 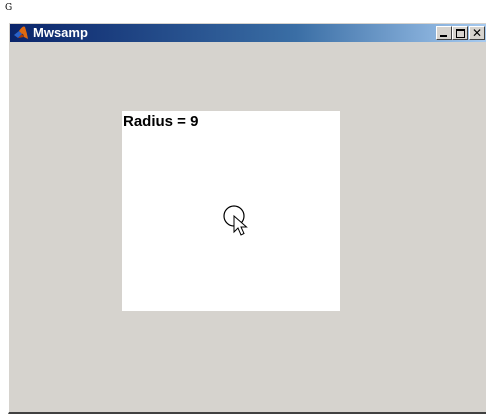 I want to click on window-title: Mwsamp, so click(x=60, y=32).